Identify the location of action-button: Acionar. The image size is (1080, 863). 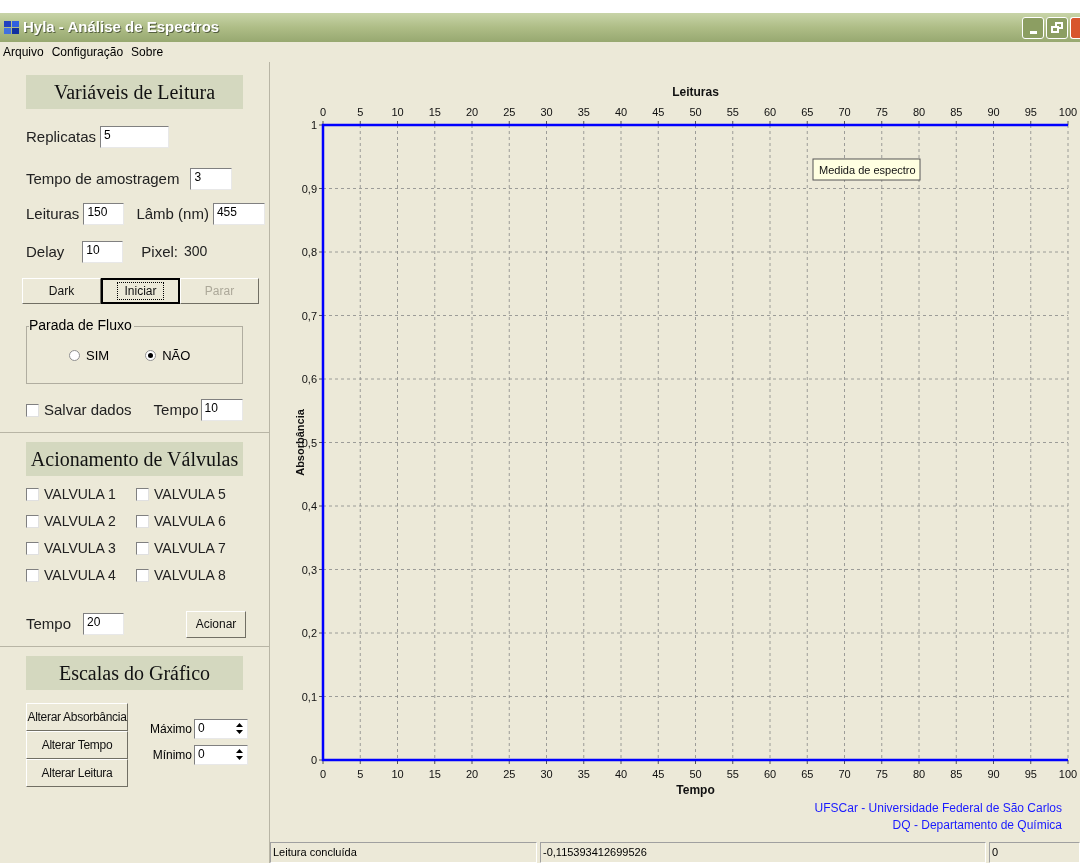
(216, 624).